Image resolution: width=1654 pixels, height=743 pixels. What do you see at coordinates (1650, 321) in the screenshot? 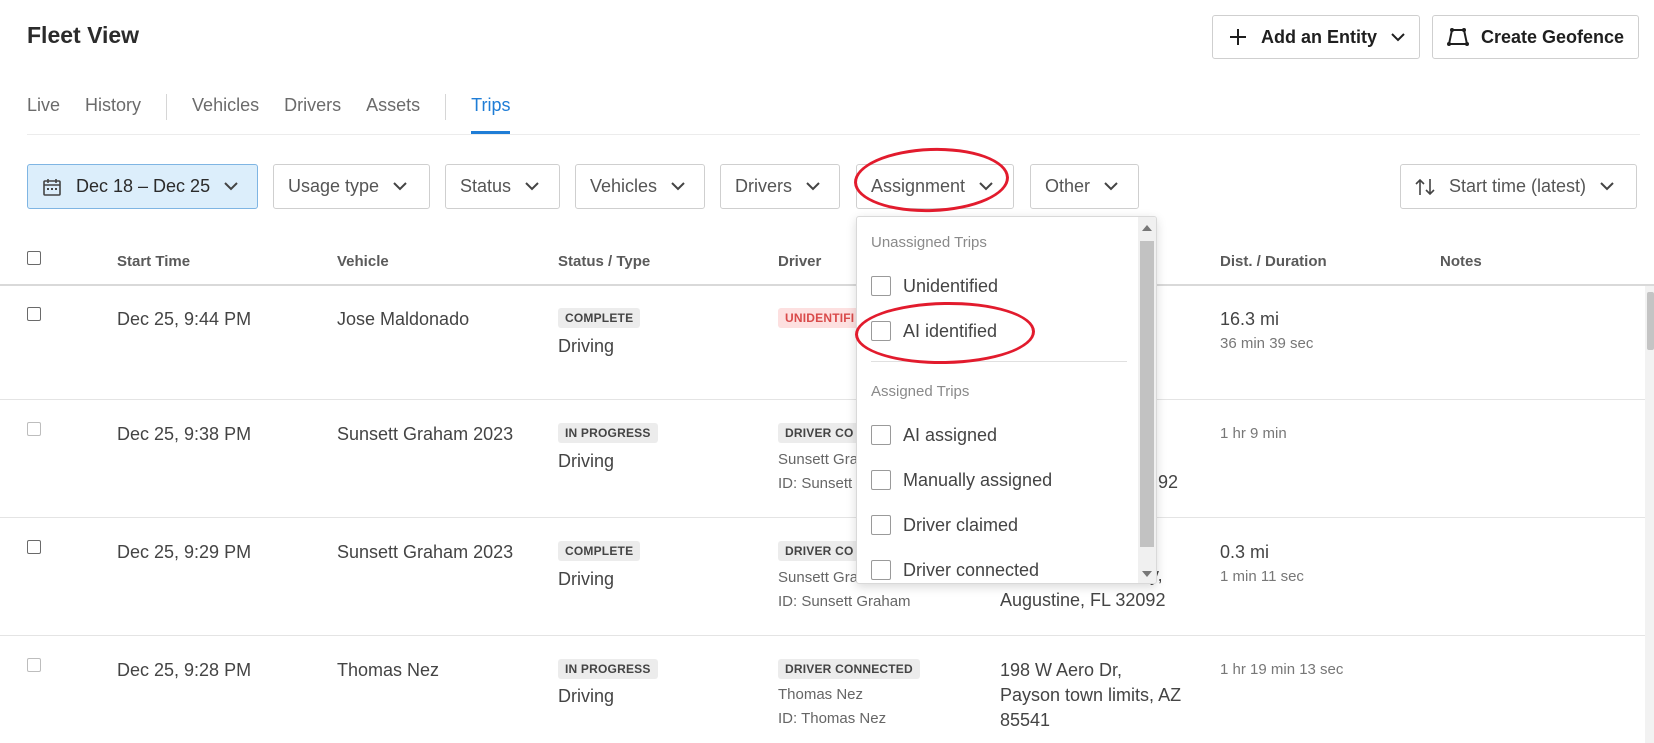
I see `page-scrollbar-thumb` at bounding box center [1650, 321].